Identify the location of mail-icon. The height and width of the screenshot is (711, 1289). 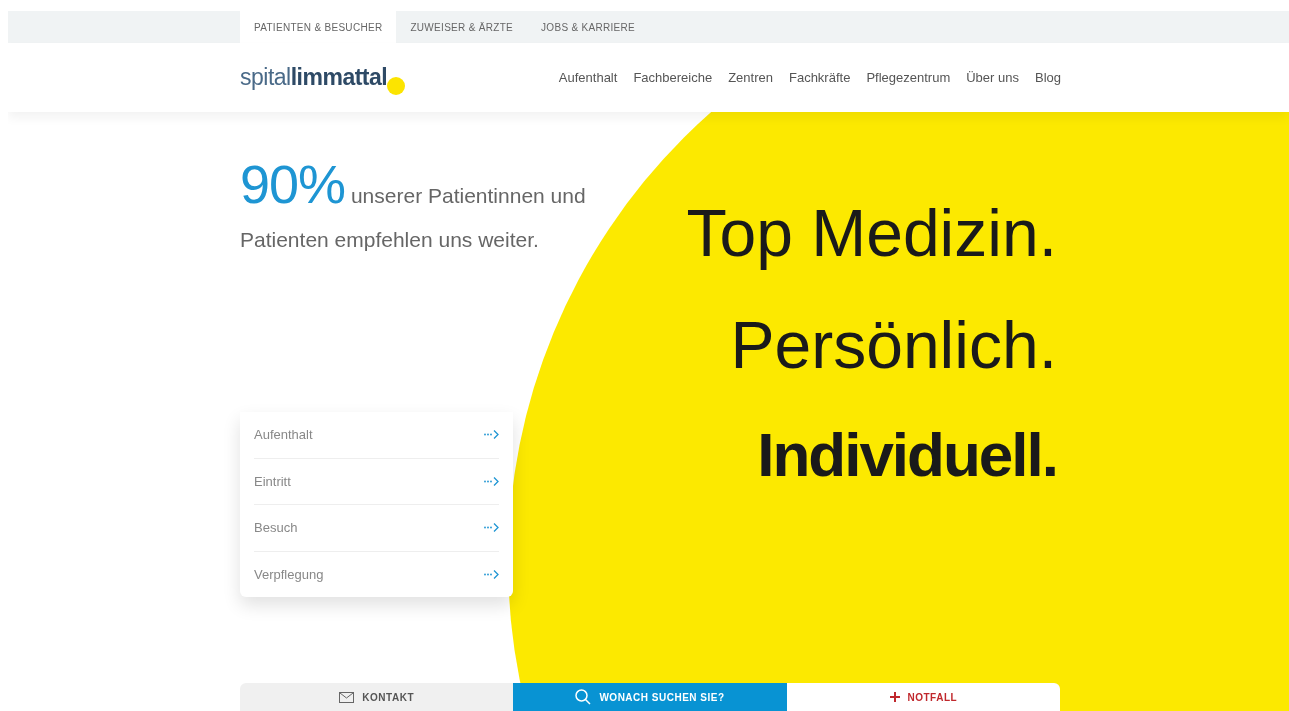
(347, 697).